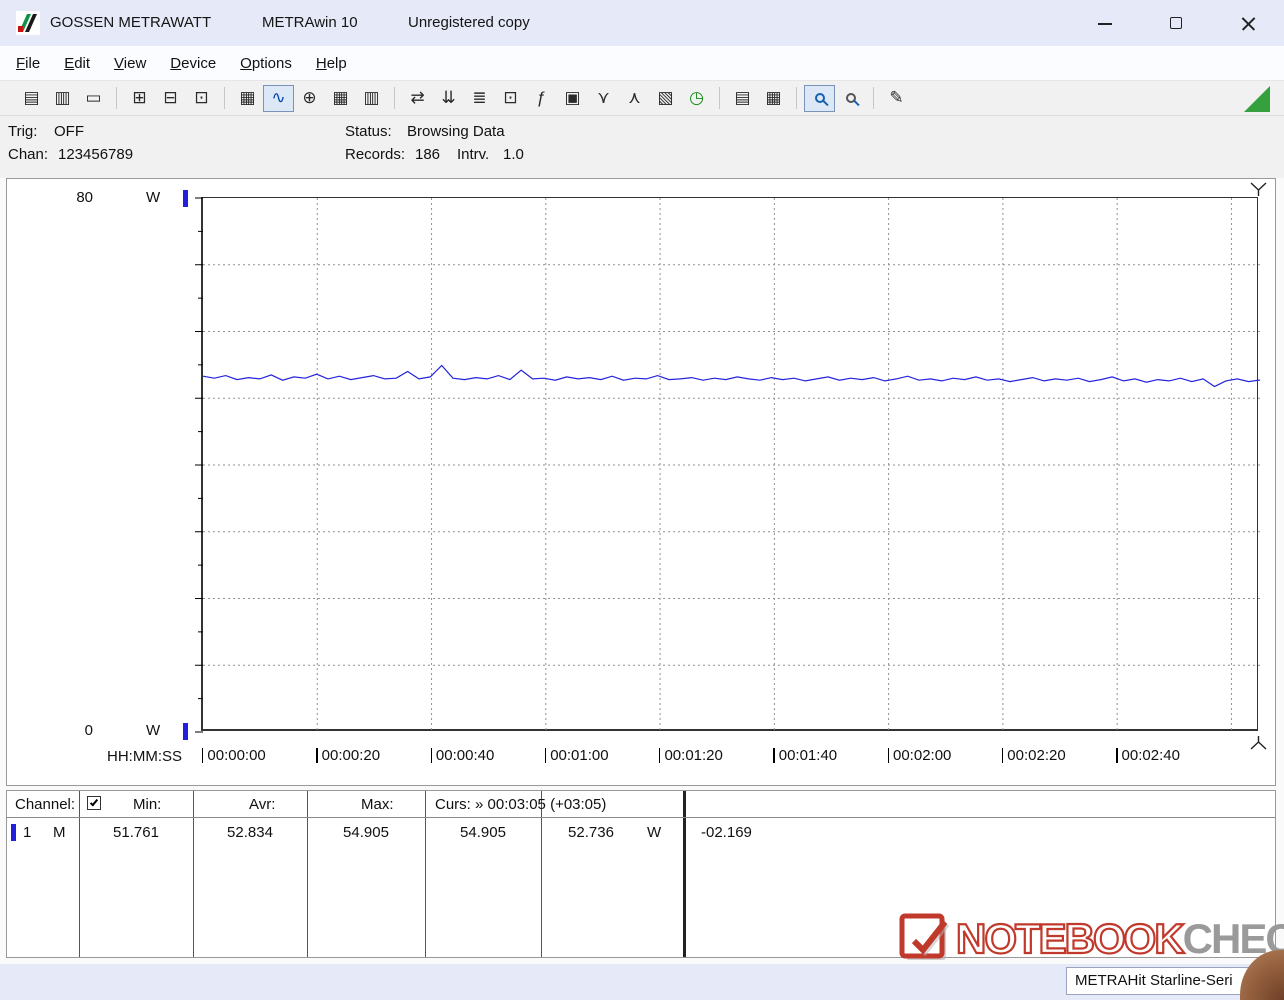 Image resolution: width=1284 pixels, height=1000 pixels. I want to click on channel-merge-icon: ⋏, so click(634, 97).